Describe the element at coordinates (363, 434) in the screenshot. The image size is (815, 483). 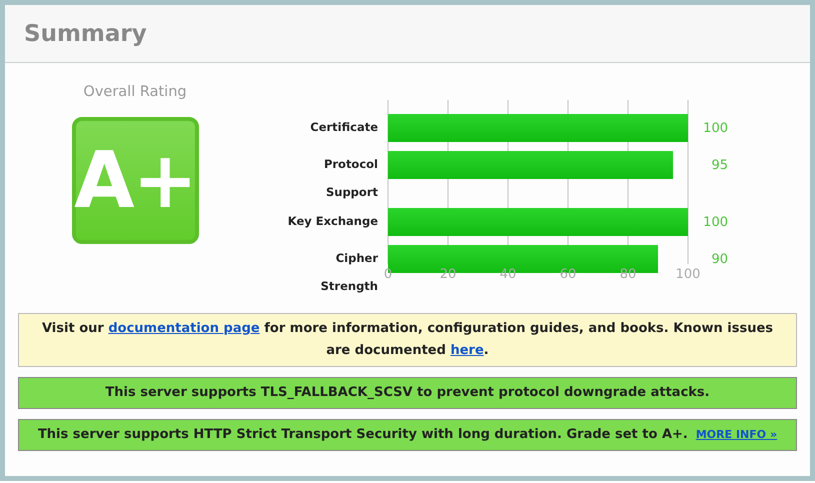
I see `notice-text: This server supports HTTP Strict Transport Security with long duration. Grade set to A+.` at that location.